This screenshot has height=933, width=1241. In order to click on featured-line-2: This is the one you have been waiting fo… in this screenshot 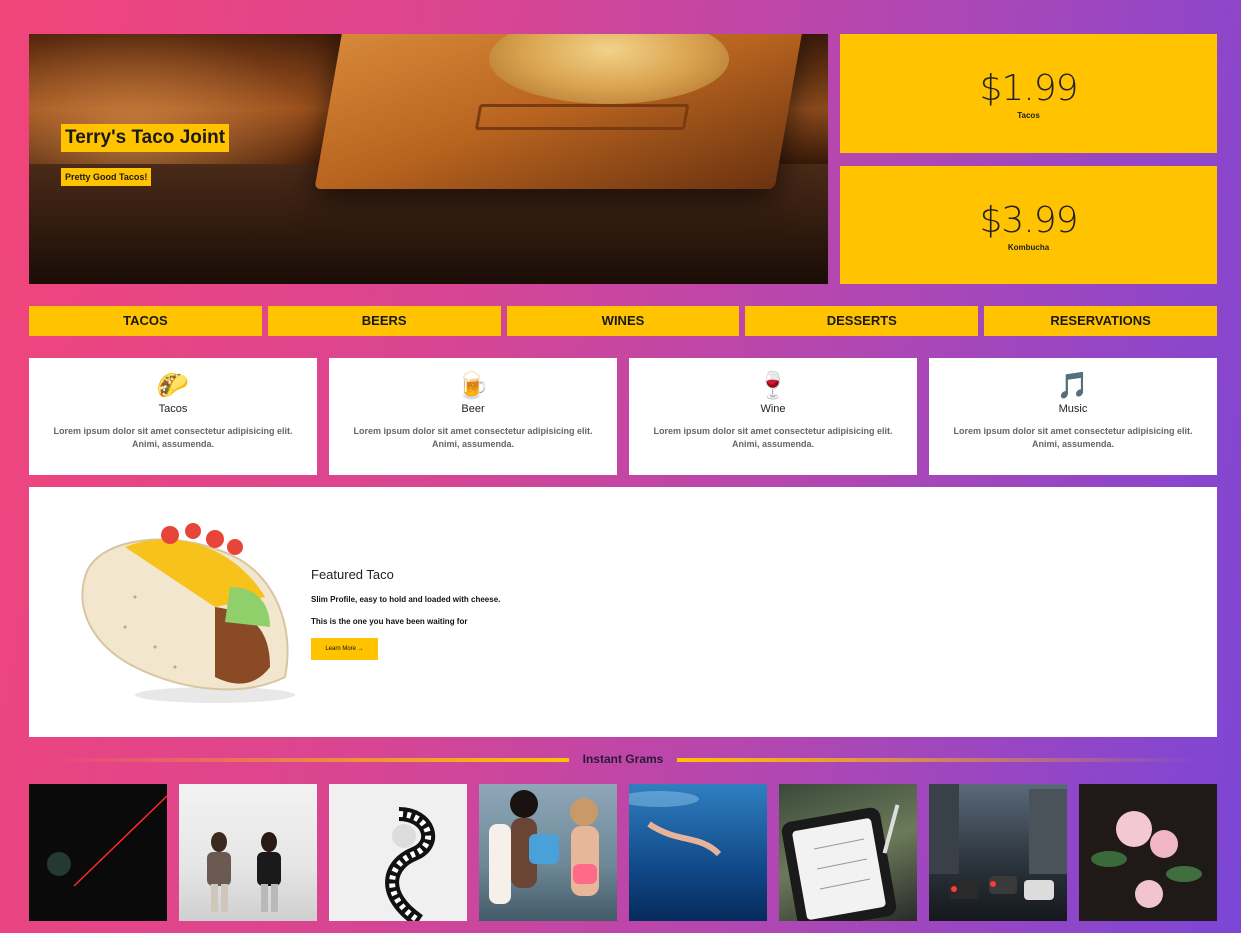, I will do `click(389, 621)`.